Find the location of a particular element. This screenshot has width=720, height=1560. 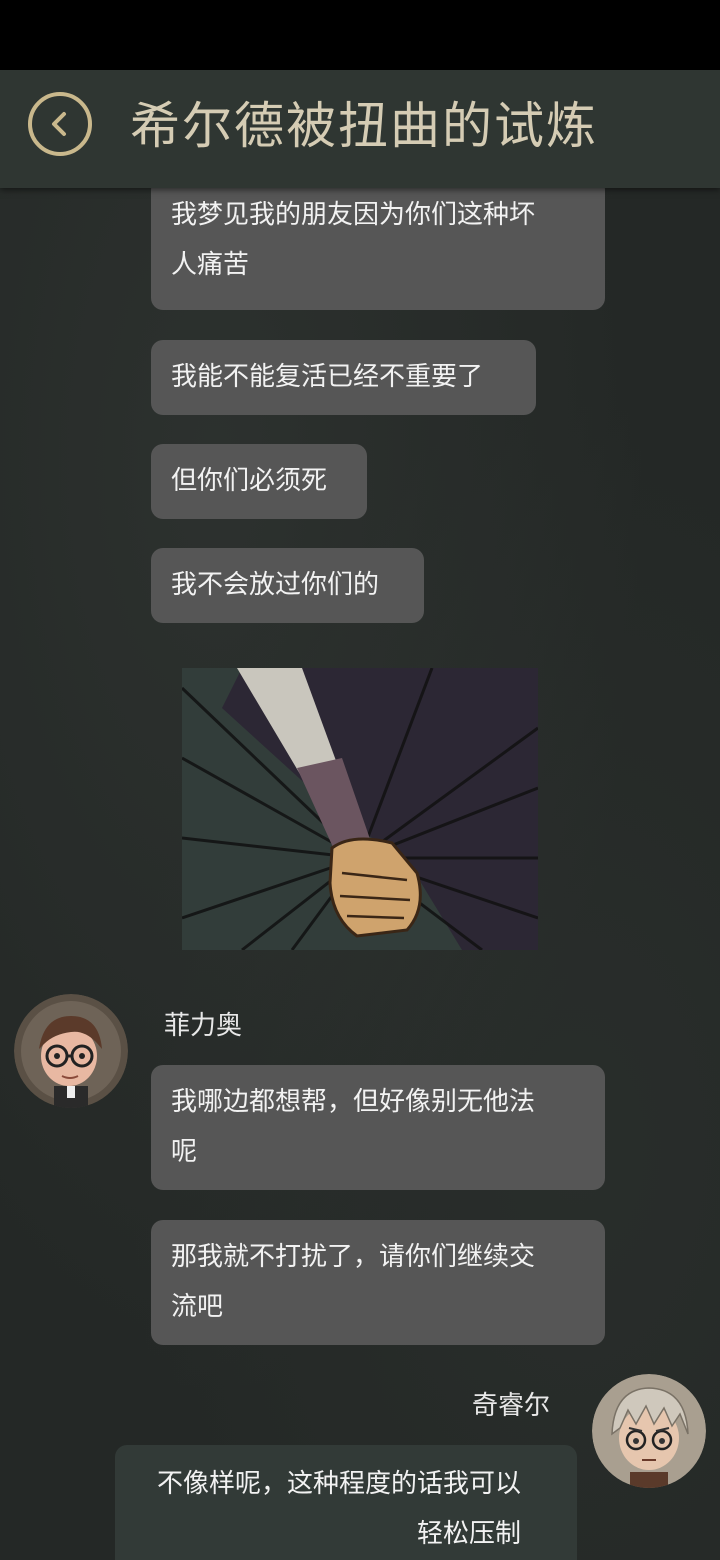

page-title: 希尔德被扭曲的试炼 is located at coordinates (364, 126).